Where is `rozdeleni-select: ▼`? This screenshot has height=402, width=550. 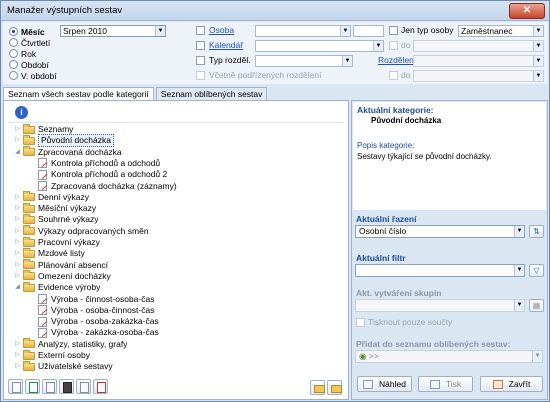 rozdeleni-select: ▼ is located at coordinates (478, 61).